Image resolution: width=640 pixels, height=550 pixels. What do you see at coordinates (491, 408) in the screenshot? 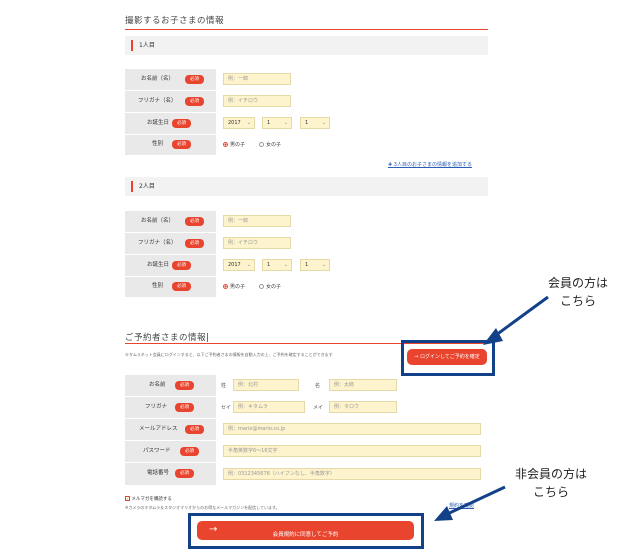
I see `callout-arrows` at bounding box center [491, 408].